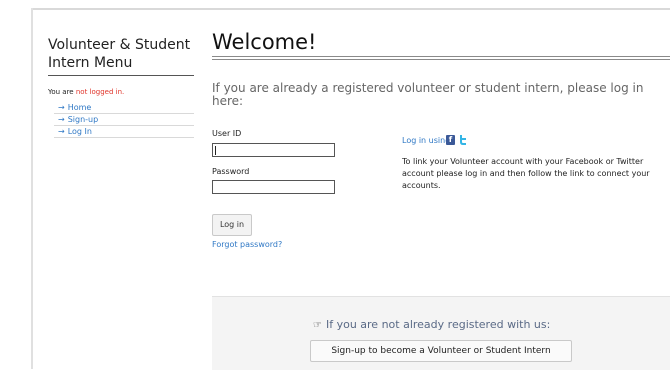 This screenshot has height=370, width=670. Describe the element at coordinates (124, 108) in the screenshot. I see `sidebar-item-home: → Home` at that location.